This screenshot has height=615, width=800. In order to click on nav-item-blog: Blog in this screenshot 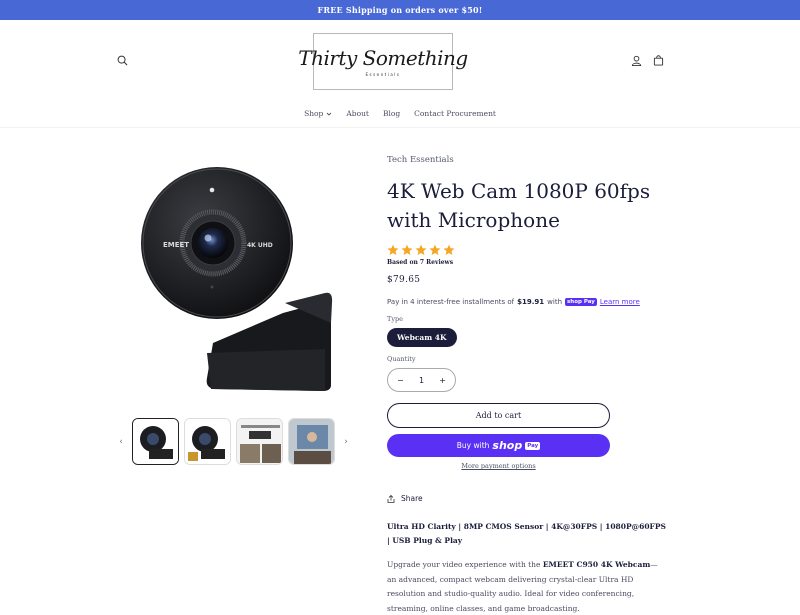, I will do `click(391, 113)`.